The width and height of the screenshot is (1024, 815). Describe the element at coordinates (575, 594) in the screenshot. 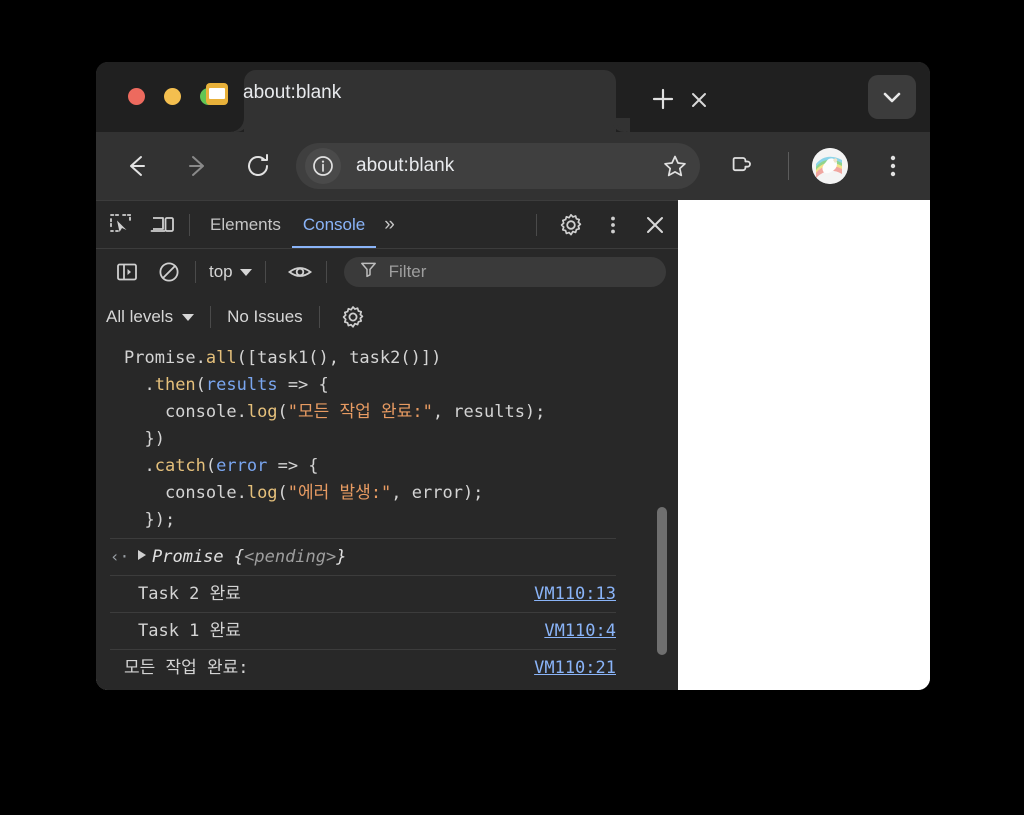

I see `console-source-link: VM110:13` at that location.